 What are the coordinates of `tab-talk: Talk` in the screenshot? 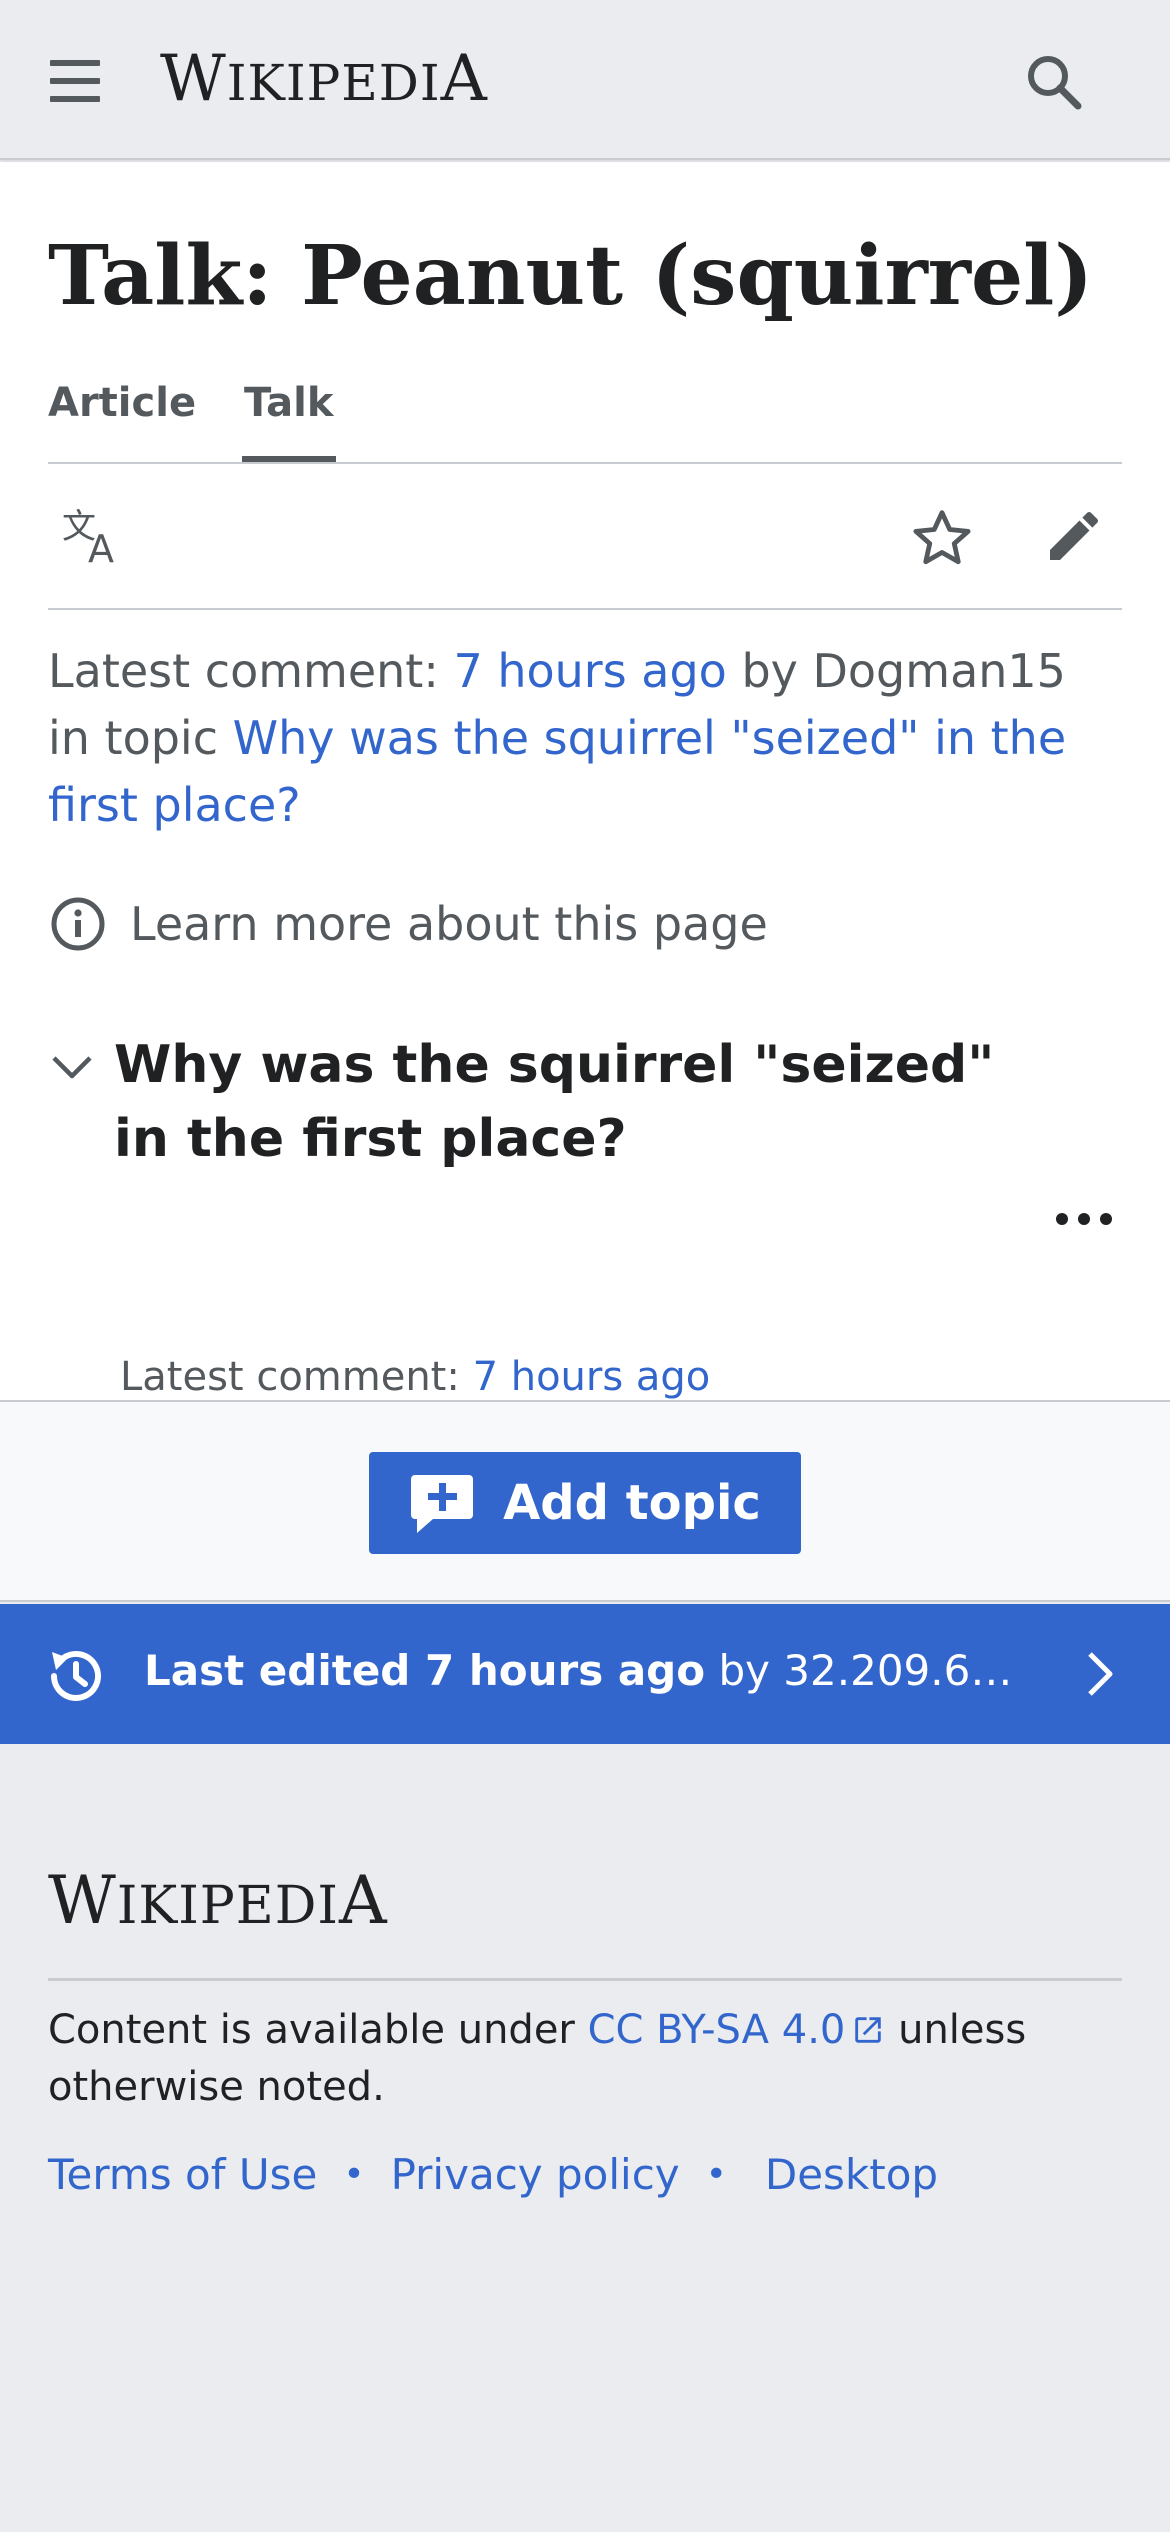 It's located at (288, 403).